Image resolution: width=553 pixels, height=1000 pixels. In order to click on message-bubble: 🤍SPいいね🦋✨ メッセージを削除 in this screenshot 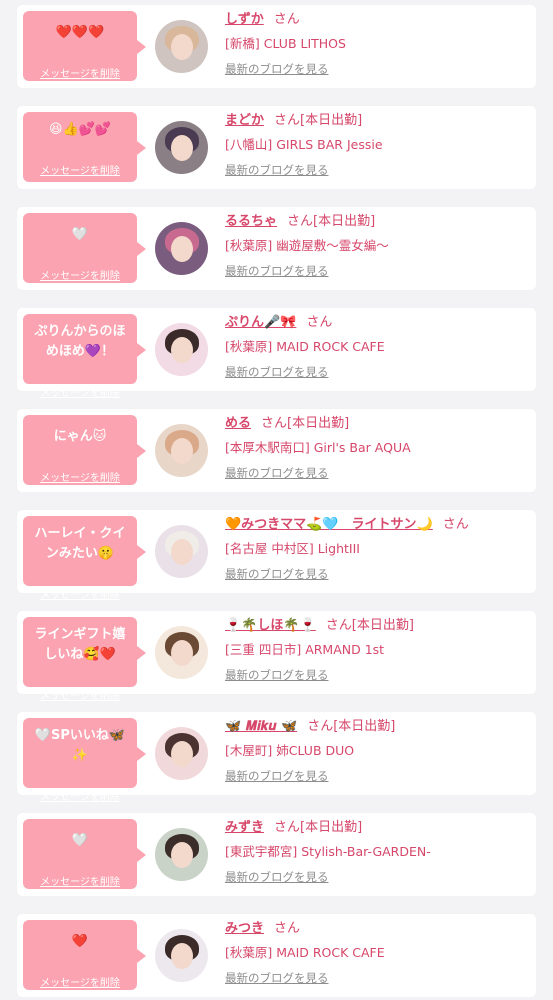, I will do `click(84, 760)`.